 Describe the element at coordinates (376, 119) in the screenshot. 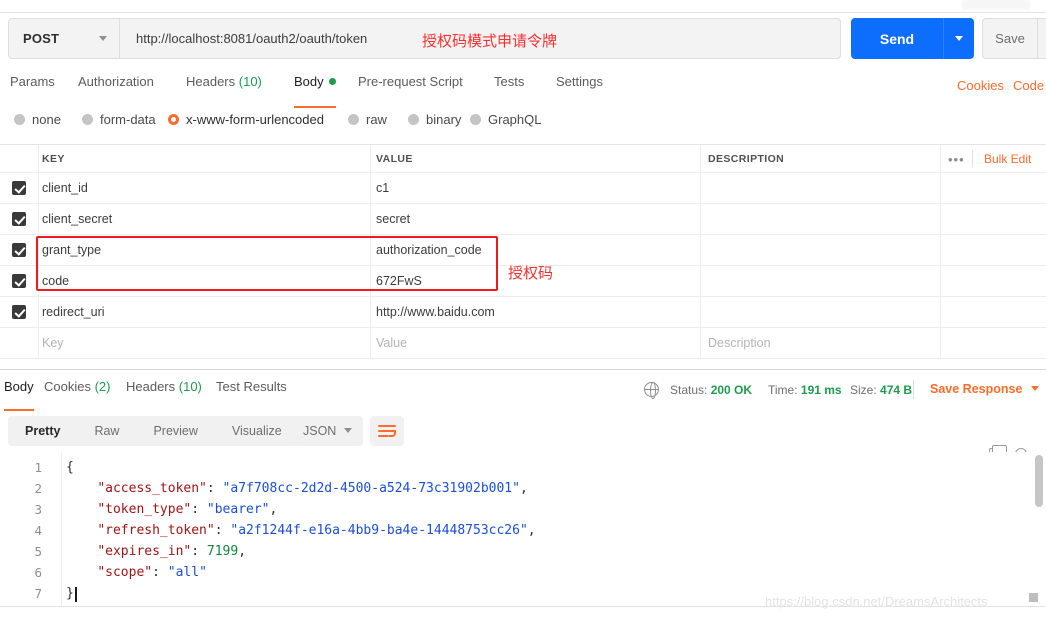

I see `body-type-label: raw` at that location.